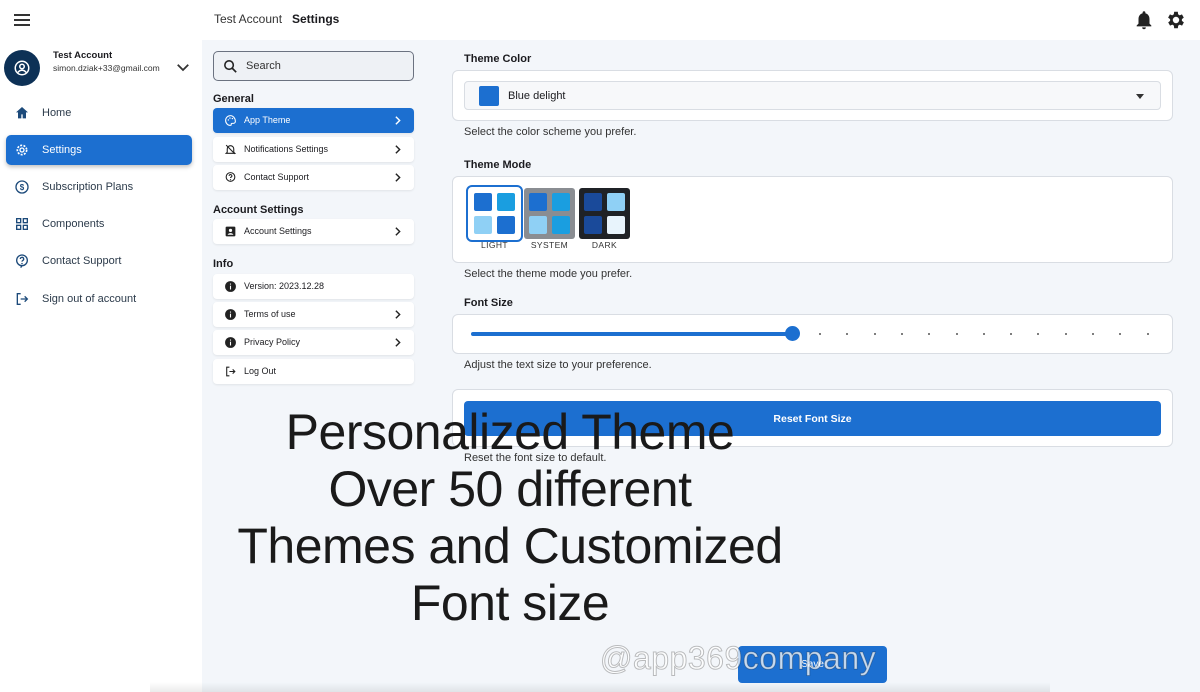 This screenshot has width=1200, height=692. I want to click on sidebar-item-contact-support: Contact Support, so click(99, 261).